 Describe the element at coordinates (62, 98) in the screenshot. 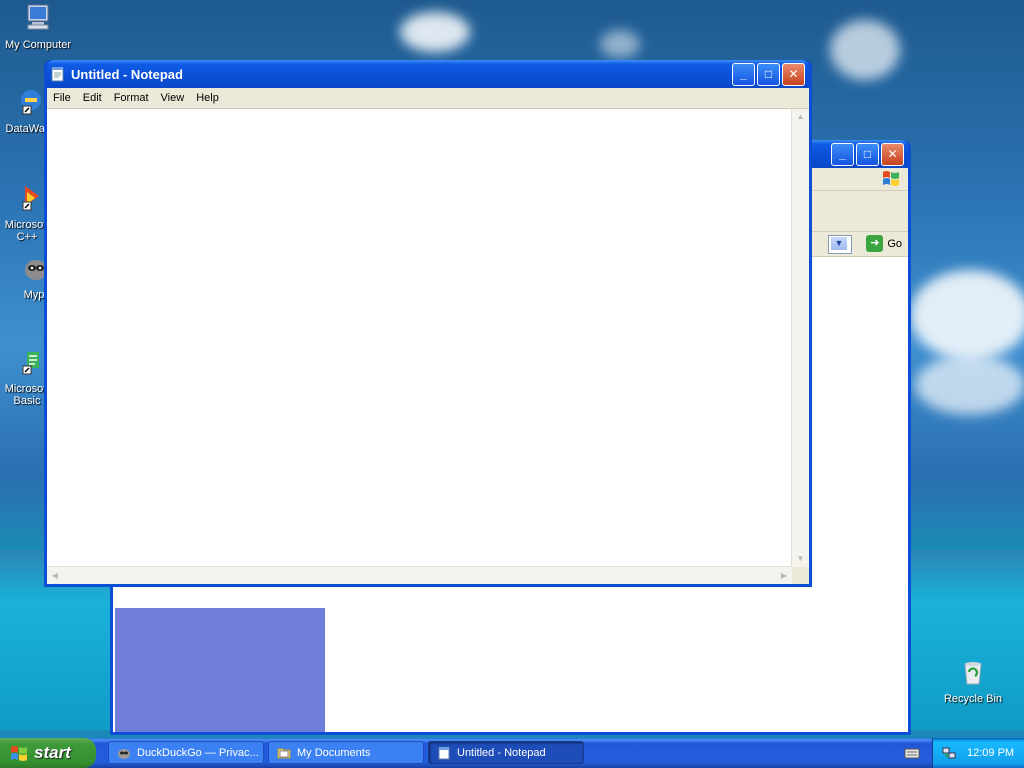

I see `menu-file: File` at that location.